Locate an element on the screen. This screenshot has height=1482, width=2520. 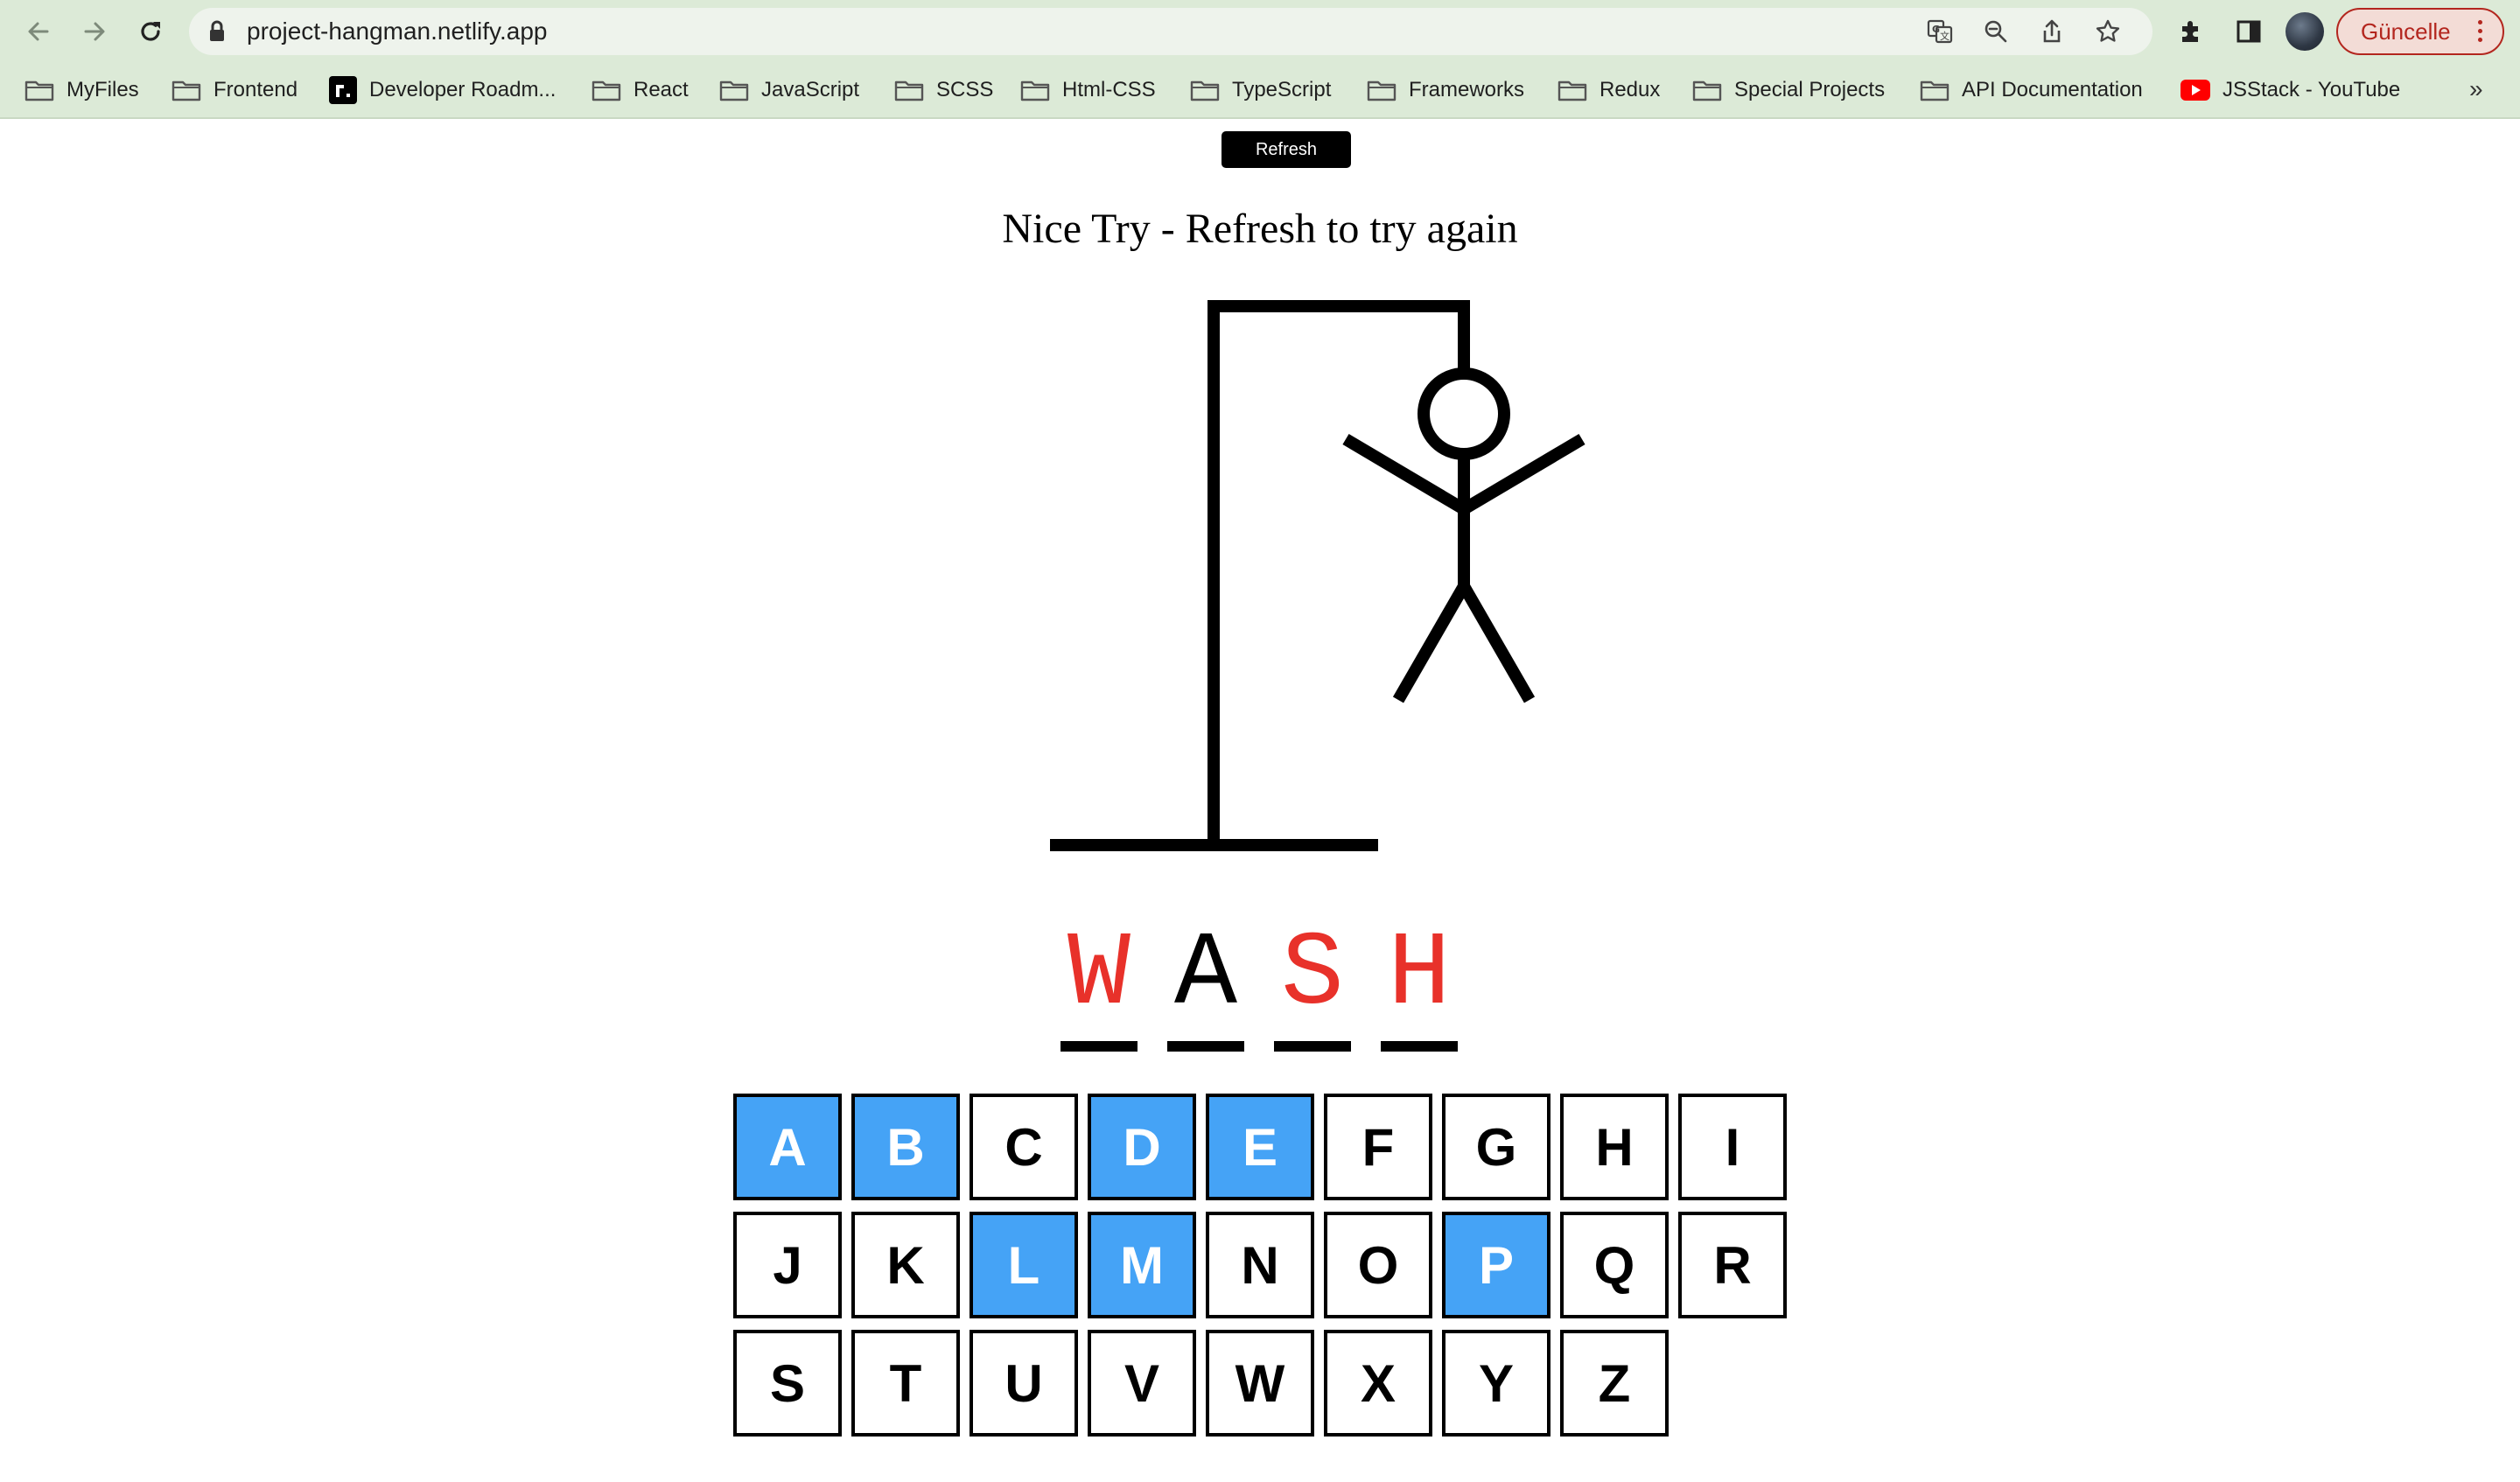
letter-key-l: L is located at coordinates (1024, 1265).